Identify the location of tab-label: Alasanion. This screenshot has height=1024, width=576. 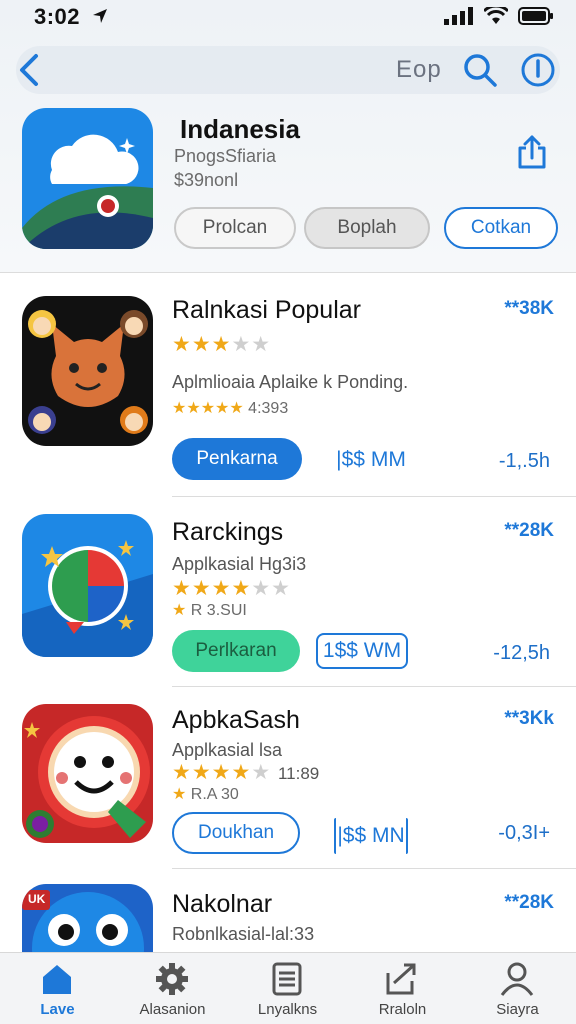
(172, 1009).